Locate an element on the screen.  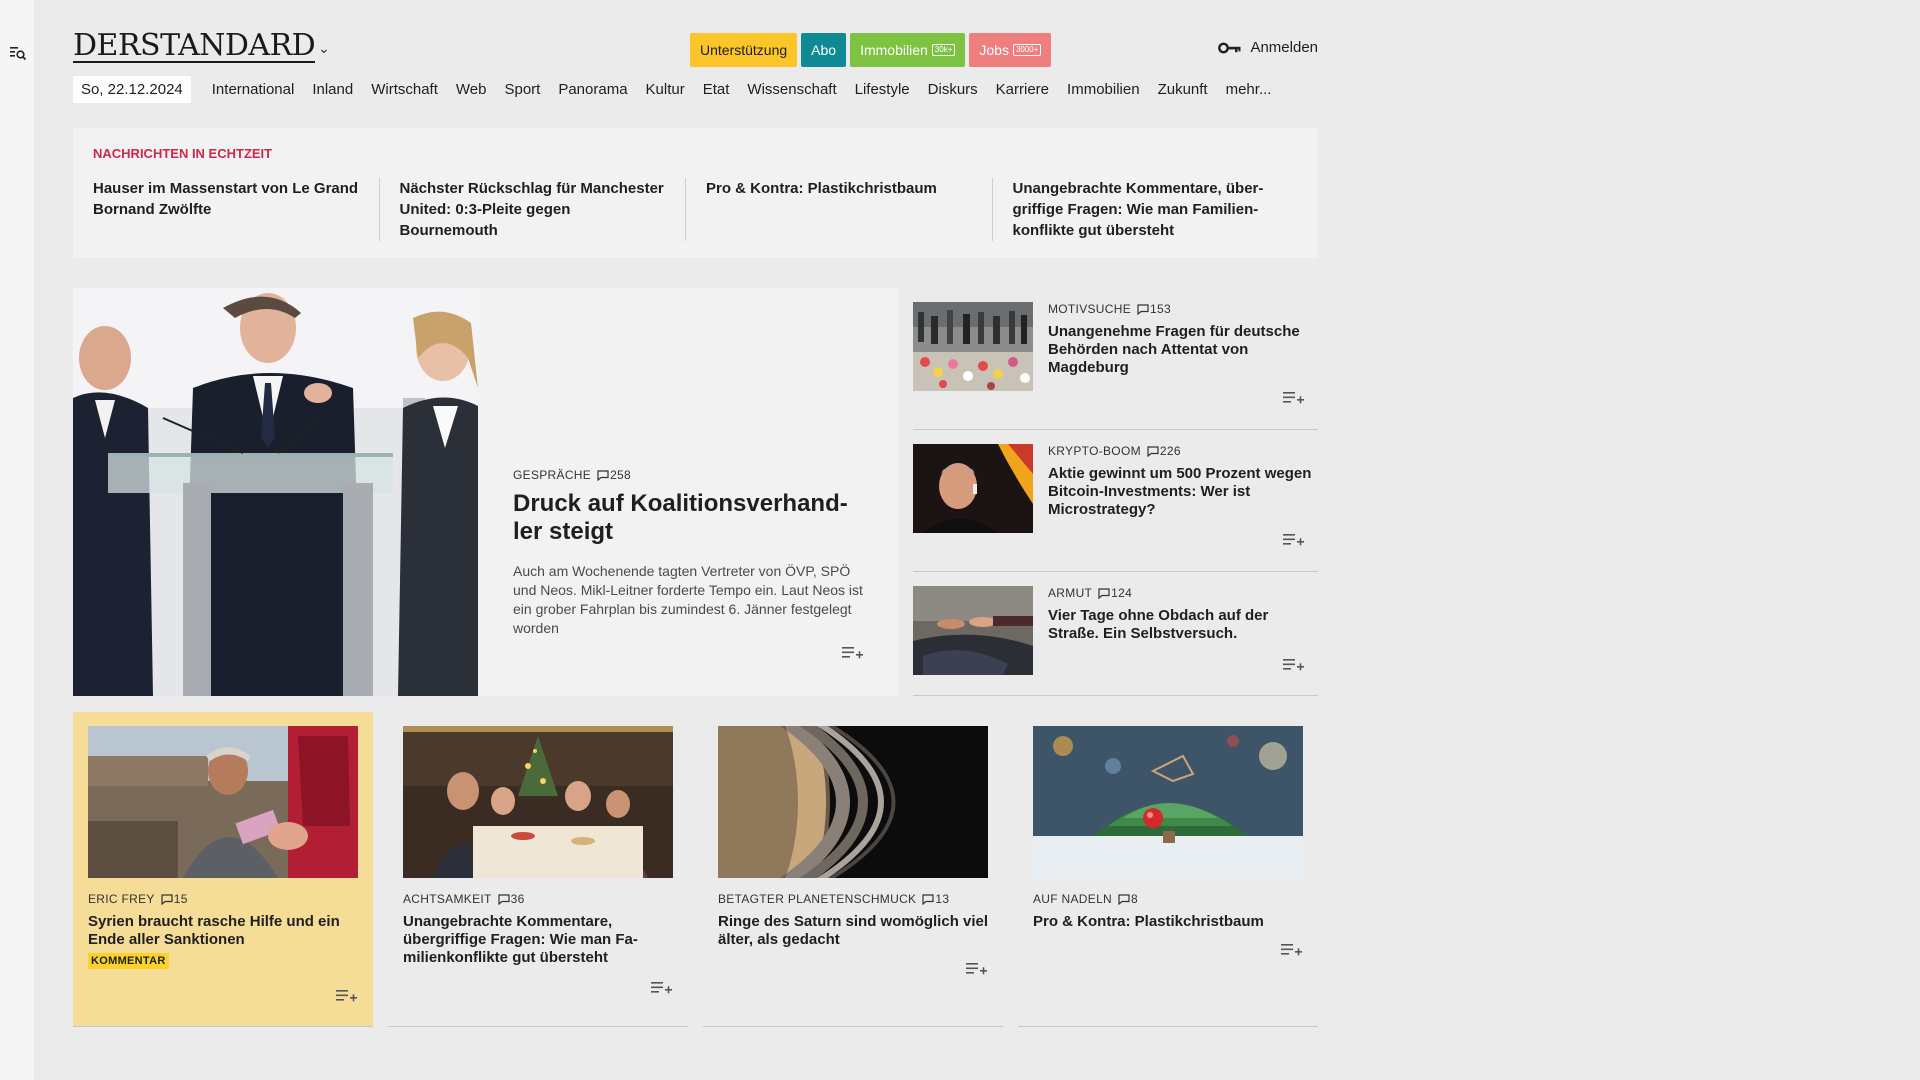
immobilien-button: Immobilien 30k+ is located at coordinates (908, 50).